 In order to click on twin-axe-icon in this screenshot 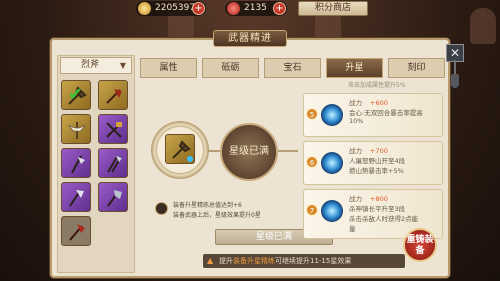, I will do `click(114, 164)`.